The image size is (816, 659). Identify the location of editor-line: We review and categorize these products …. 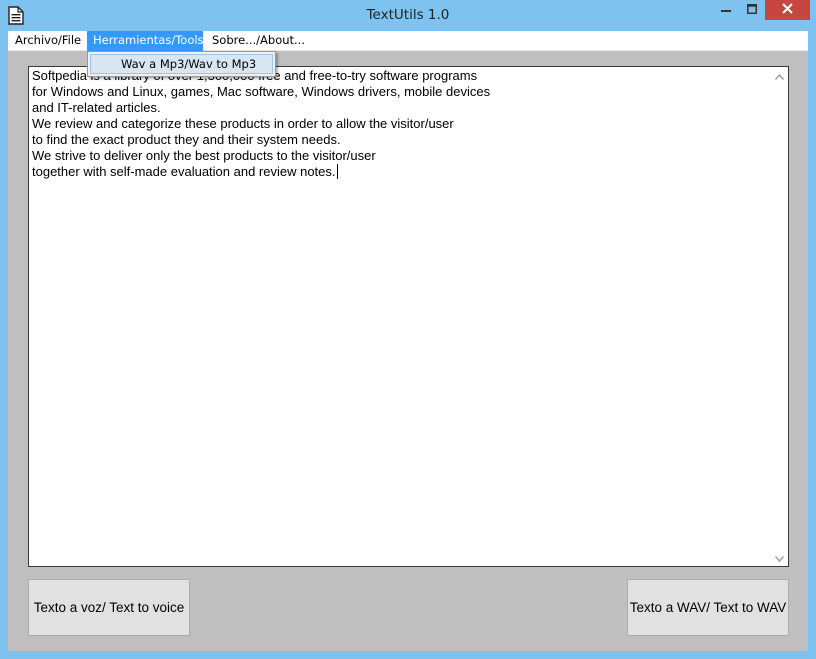
(243, 123).